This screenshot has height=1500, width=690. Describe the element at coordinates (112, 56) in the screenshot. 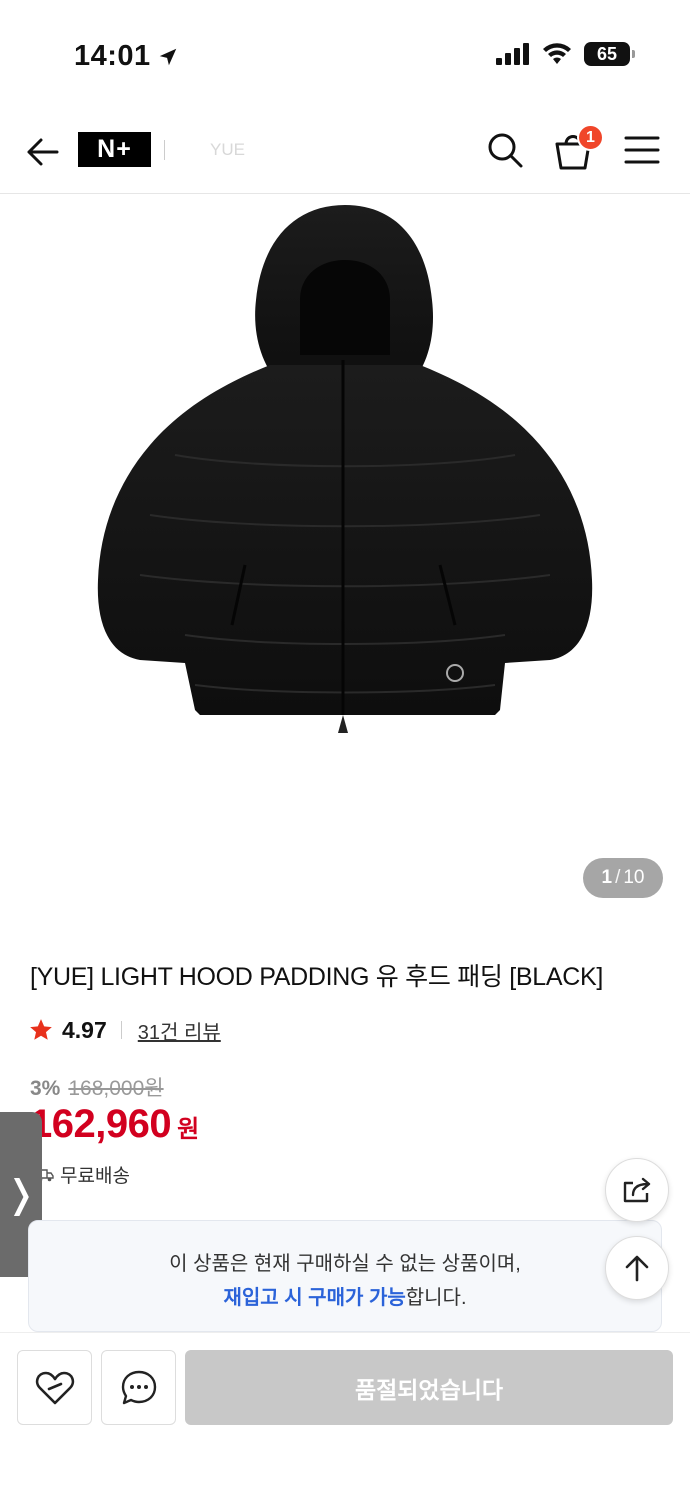

I see `clock-text: 14:01` at that location.